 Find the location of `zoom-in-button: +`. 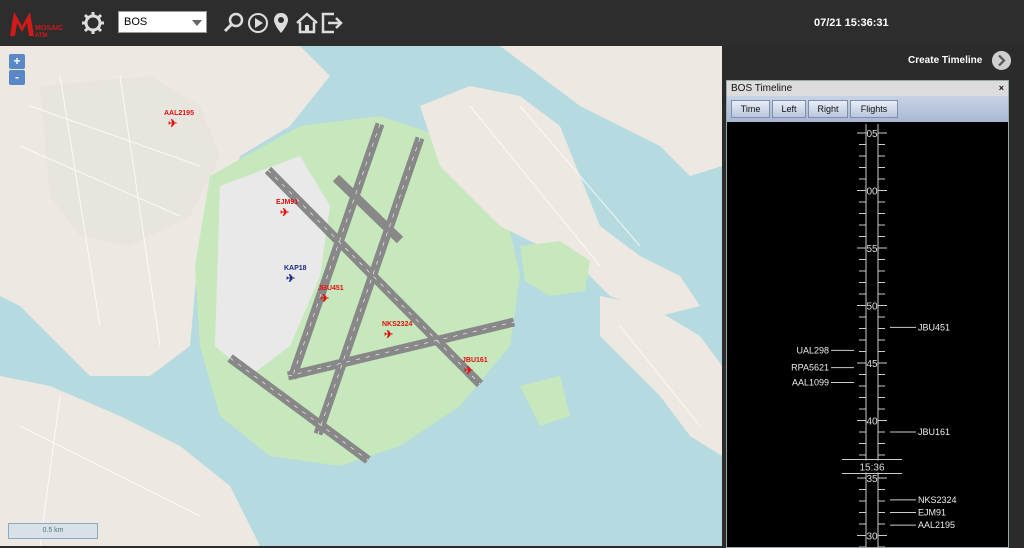

zoom-in-button: + is located at coordinates (17, 61).